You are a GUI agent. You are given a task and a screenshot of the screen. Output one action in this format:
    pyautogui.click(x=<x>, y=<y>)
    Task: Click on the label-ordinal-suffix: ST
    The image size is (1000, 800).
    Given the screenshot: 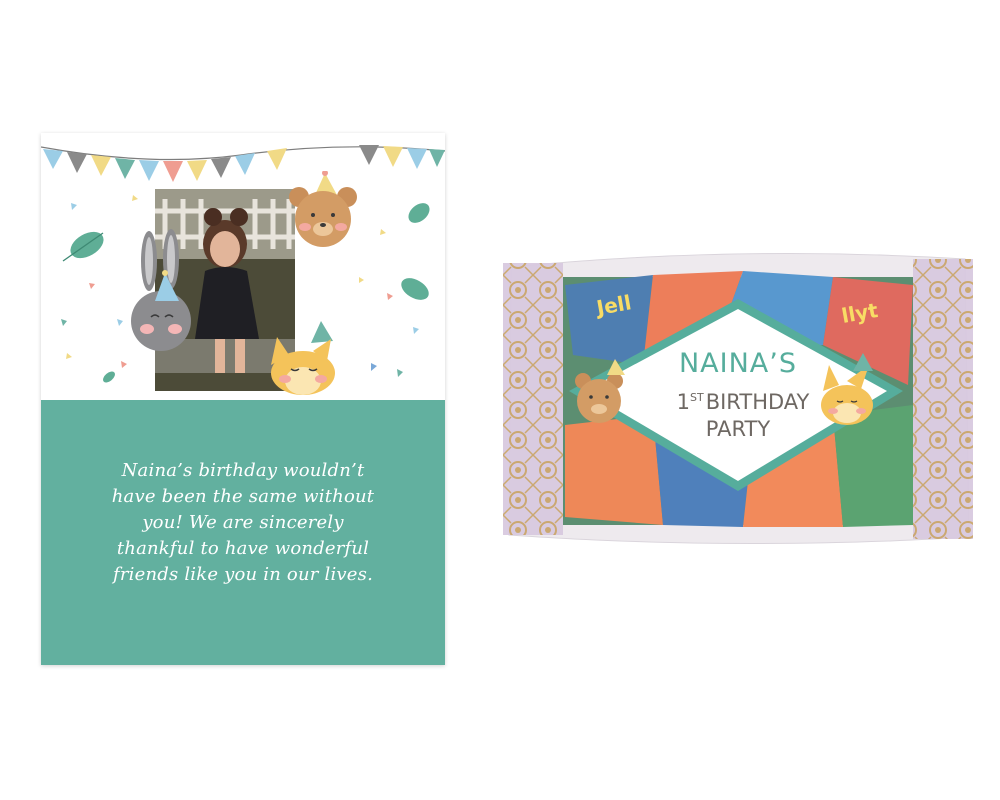 What is the action you would take?
    pyautogui.click(x=697, y=397)
    